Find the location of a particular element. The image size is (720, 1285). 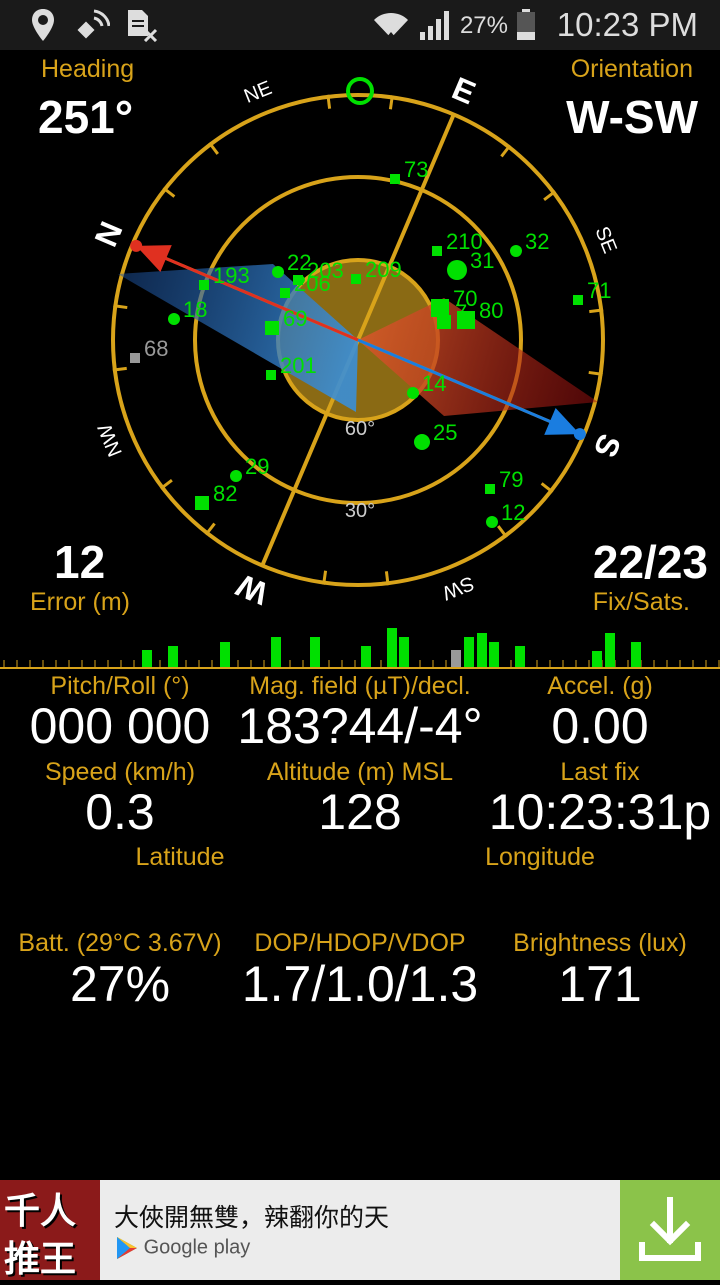

intercardinal-se: SE is located at coordinates (605, 239).